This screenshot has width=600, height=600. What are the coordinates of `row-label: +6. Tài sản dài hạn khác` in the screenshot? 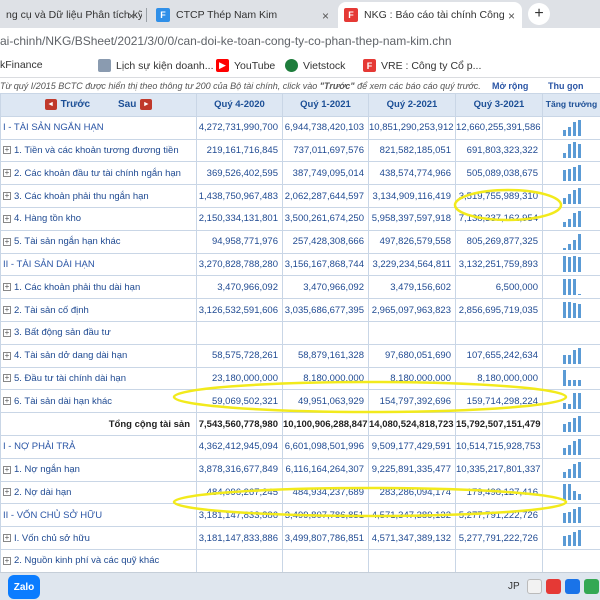 It's located at (98, 401).